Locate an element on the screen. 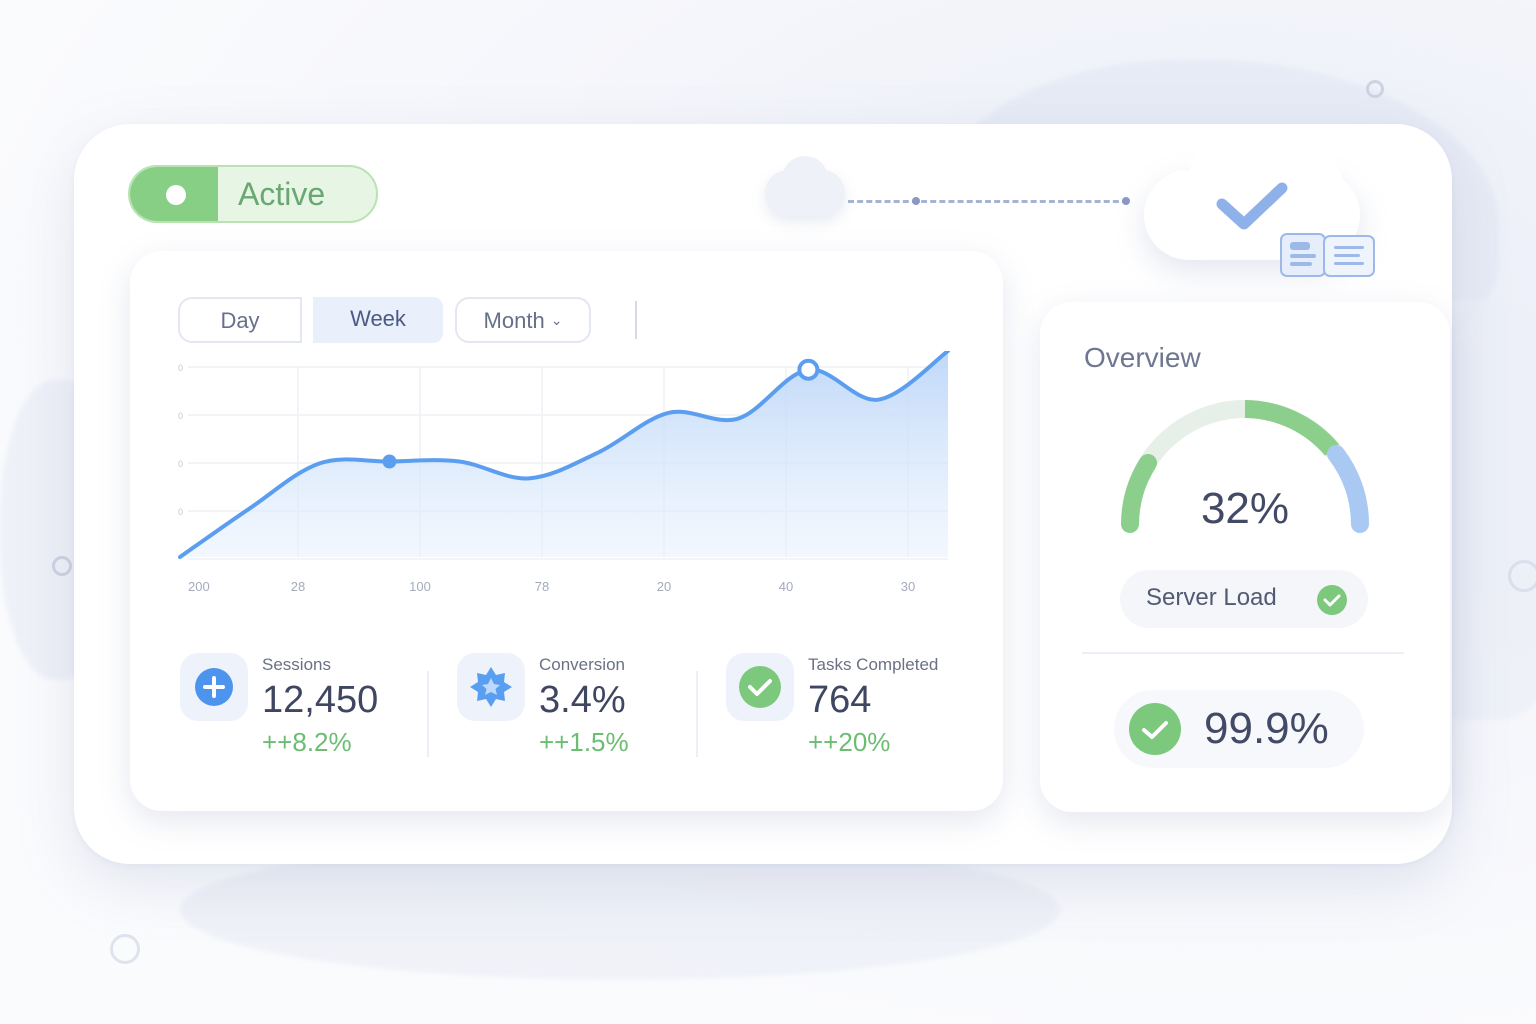 The width and height of the screenshot is (1536, 1024). chevron-down-icon: ⌄ is located at coordinates (556, 320).